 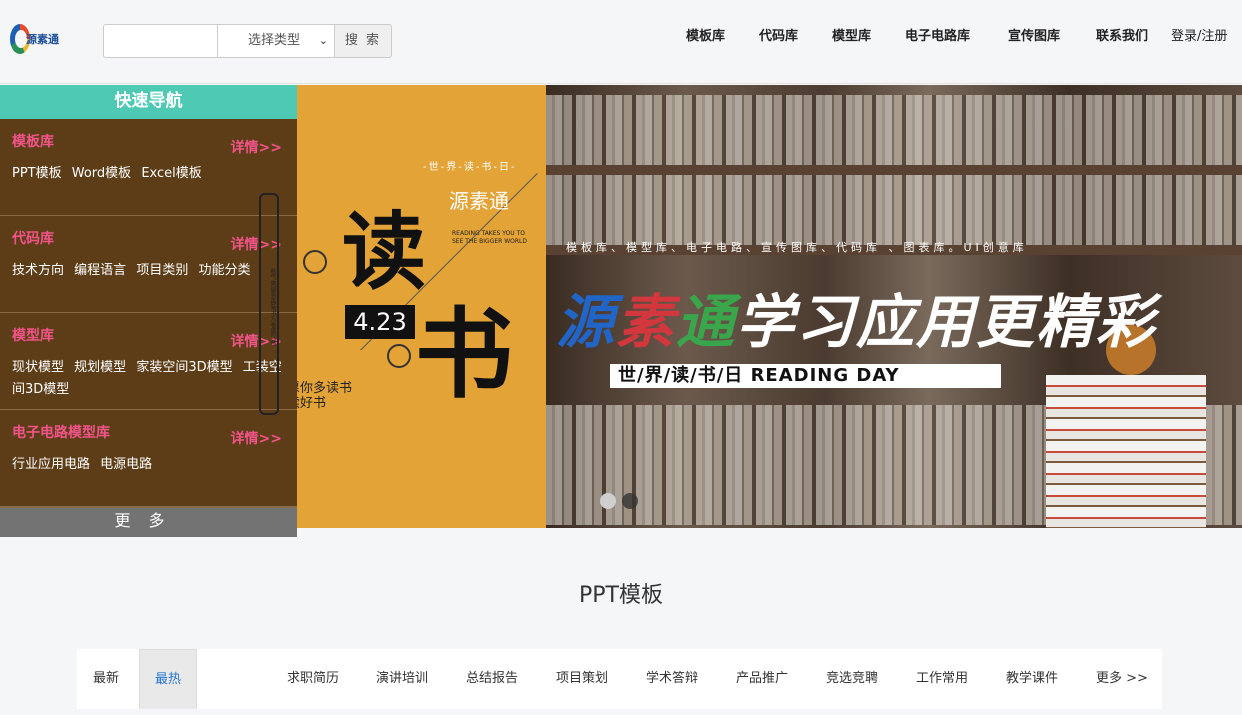 I want to click on quick-section-code: 代码库 详情>> 技术方向 编程语言 项目类别 功能分类, so click(x=148, y=264).